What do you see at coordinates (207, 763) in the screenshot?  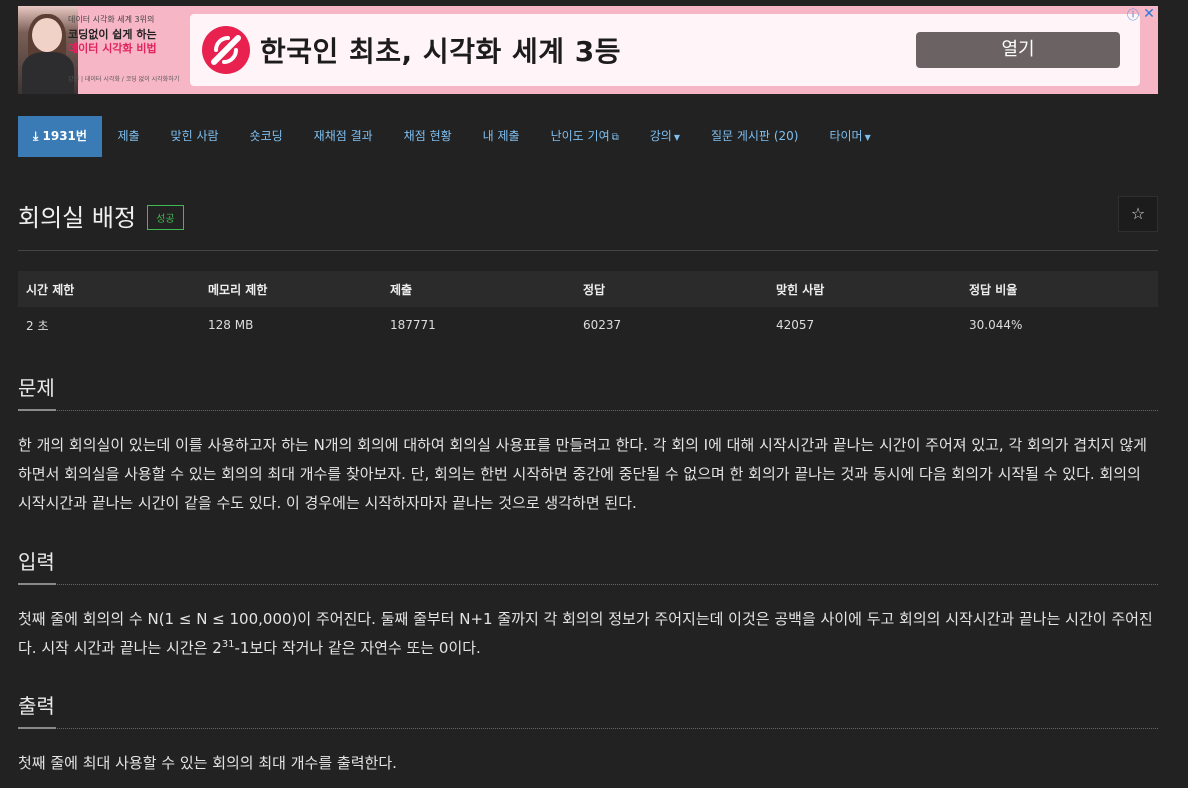 I see `output-description: 첫째 줄에 최대 사용할 수 있는 회의의 최대 개수를 출력한다.` at bounding box center [207, 763].